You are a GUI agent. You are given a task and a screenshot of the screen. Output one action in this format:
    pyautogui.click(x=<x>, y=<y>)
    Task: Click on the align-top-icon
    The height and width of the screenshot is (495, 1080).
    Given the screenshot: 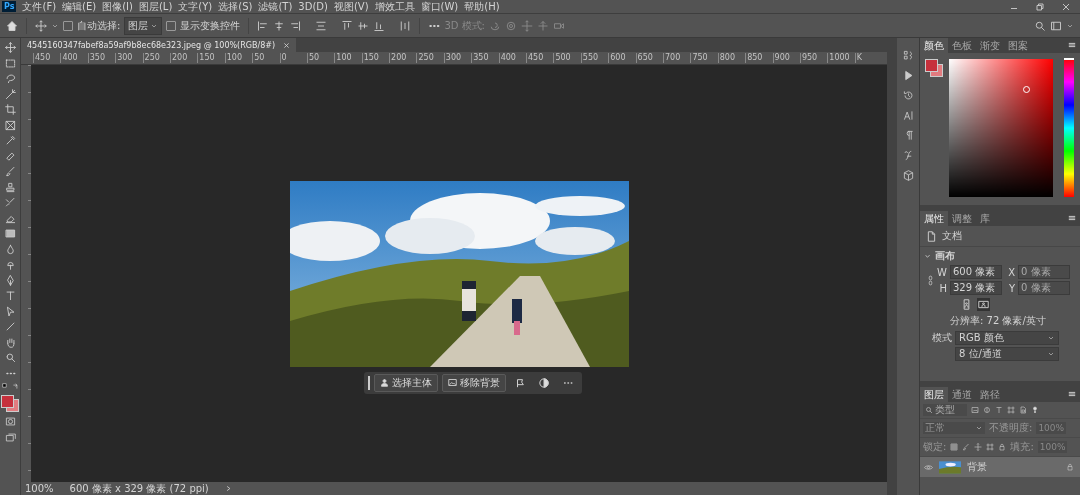 What is the action you would take?
    pyautogui.click(x=347, y=25)
    